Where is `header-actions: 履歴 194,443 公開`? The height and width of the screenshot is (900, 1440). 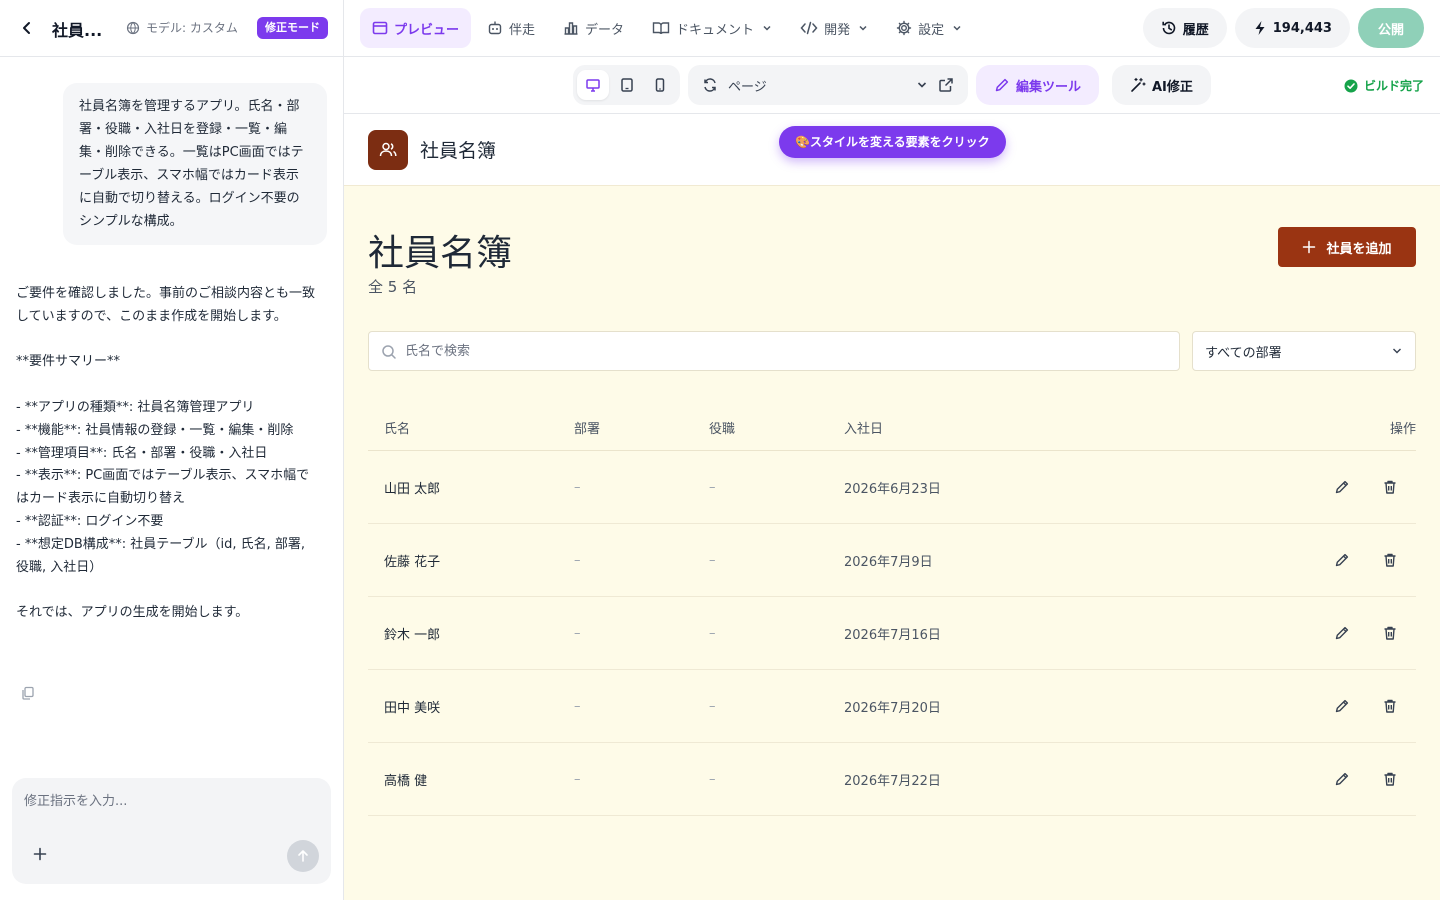 header-actions: 履歴 194,443 公開 is located at coordinates (1283, 28).